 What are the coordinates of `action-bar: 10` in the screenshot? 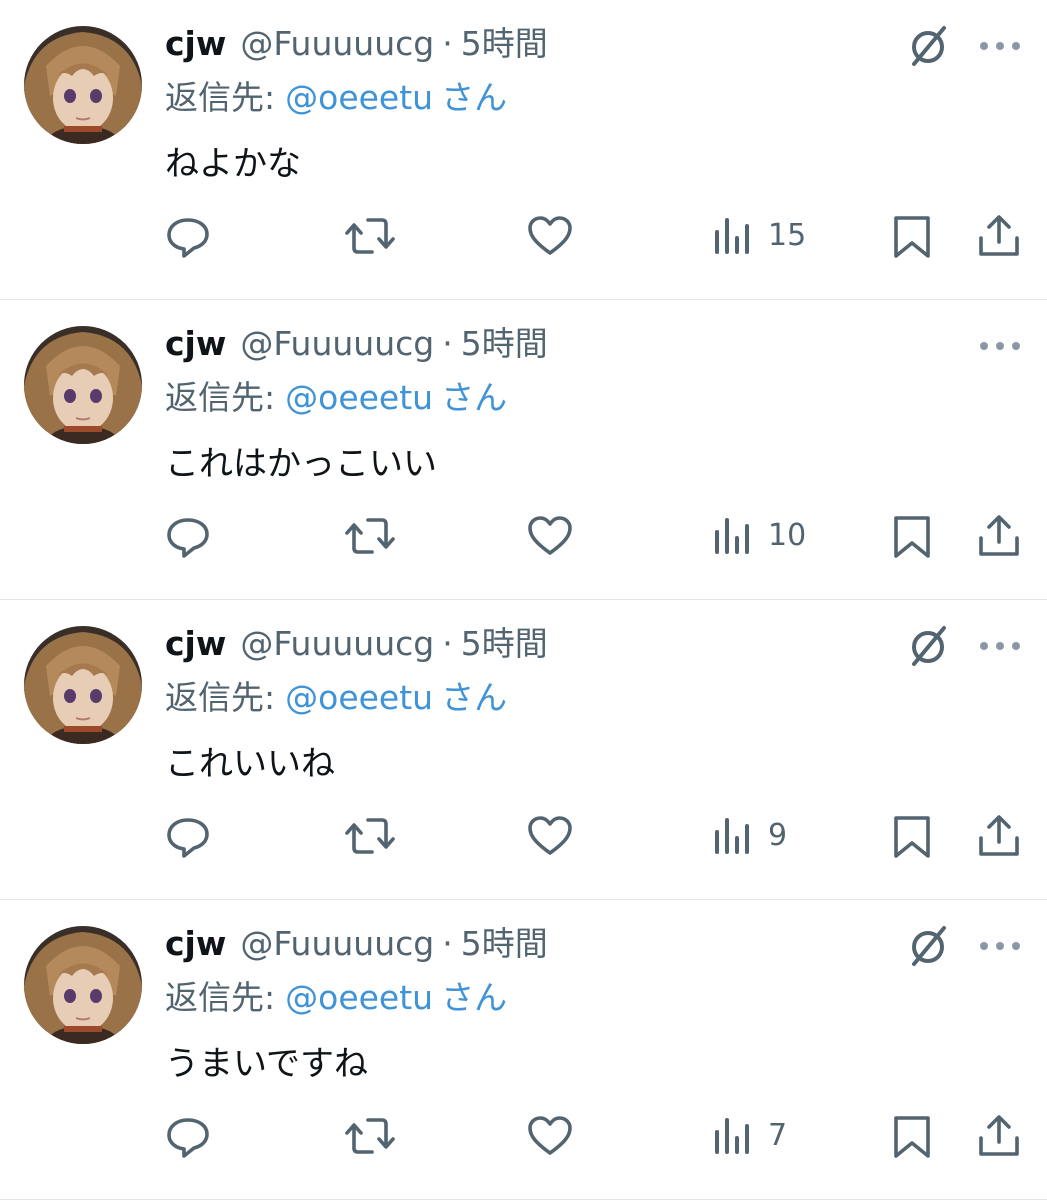 It's located at (523, 536).